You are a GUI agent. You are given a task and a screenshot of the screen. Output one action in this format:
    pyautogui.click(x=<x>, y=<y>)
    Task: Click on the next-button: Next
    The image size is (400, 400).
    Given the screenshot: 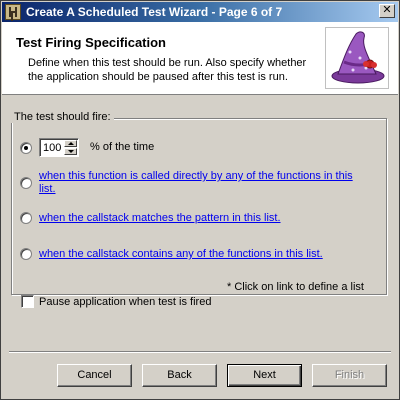 What is the action you would take?
    pyautogui.click(x=264, y=375)
    